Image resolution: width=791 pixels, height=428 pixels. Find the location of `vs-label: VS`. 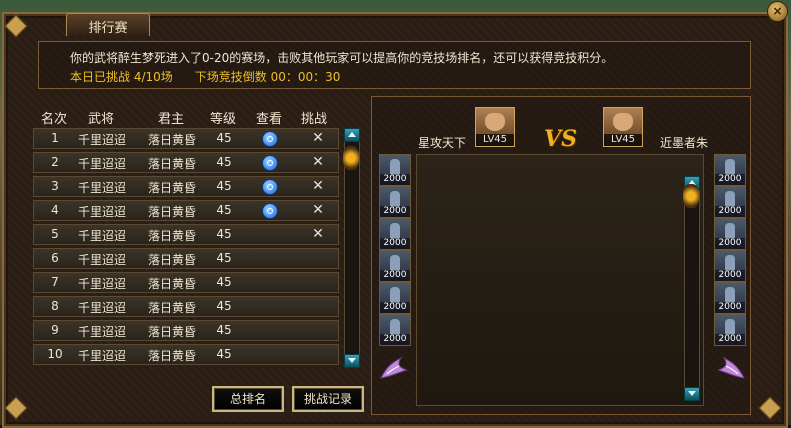

vs-label: VS is located at coordinates (560, 139).